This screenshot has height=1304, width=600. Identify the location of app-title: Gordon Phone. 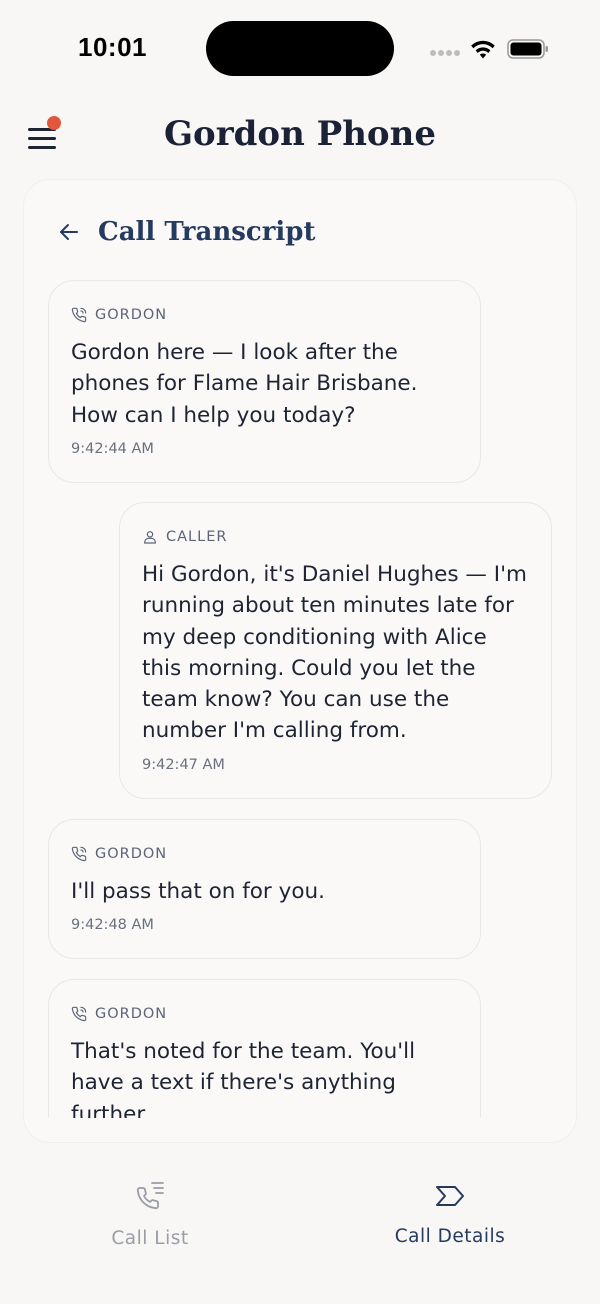
(300, 134).